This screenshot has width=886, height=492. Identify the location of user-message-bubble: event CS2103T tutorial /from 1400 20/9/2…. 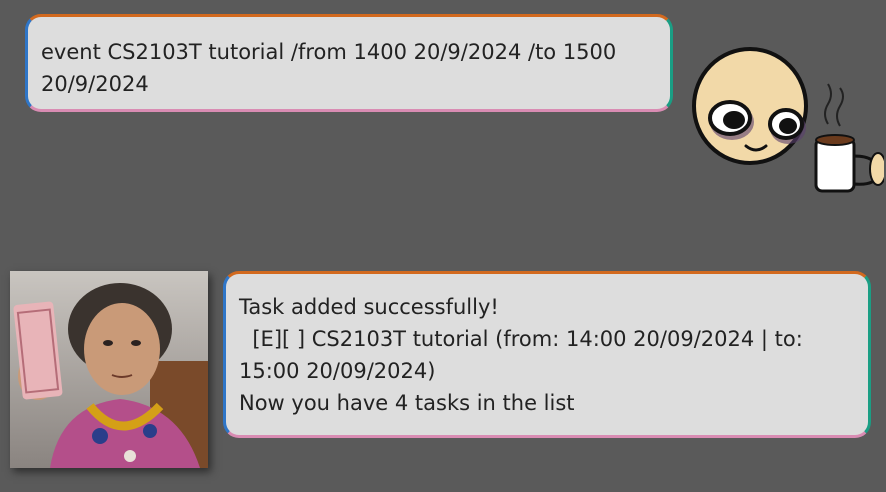
(349, 63).